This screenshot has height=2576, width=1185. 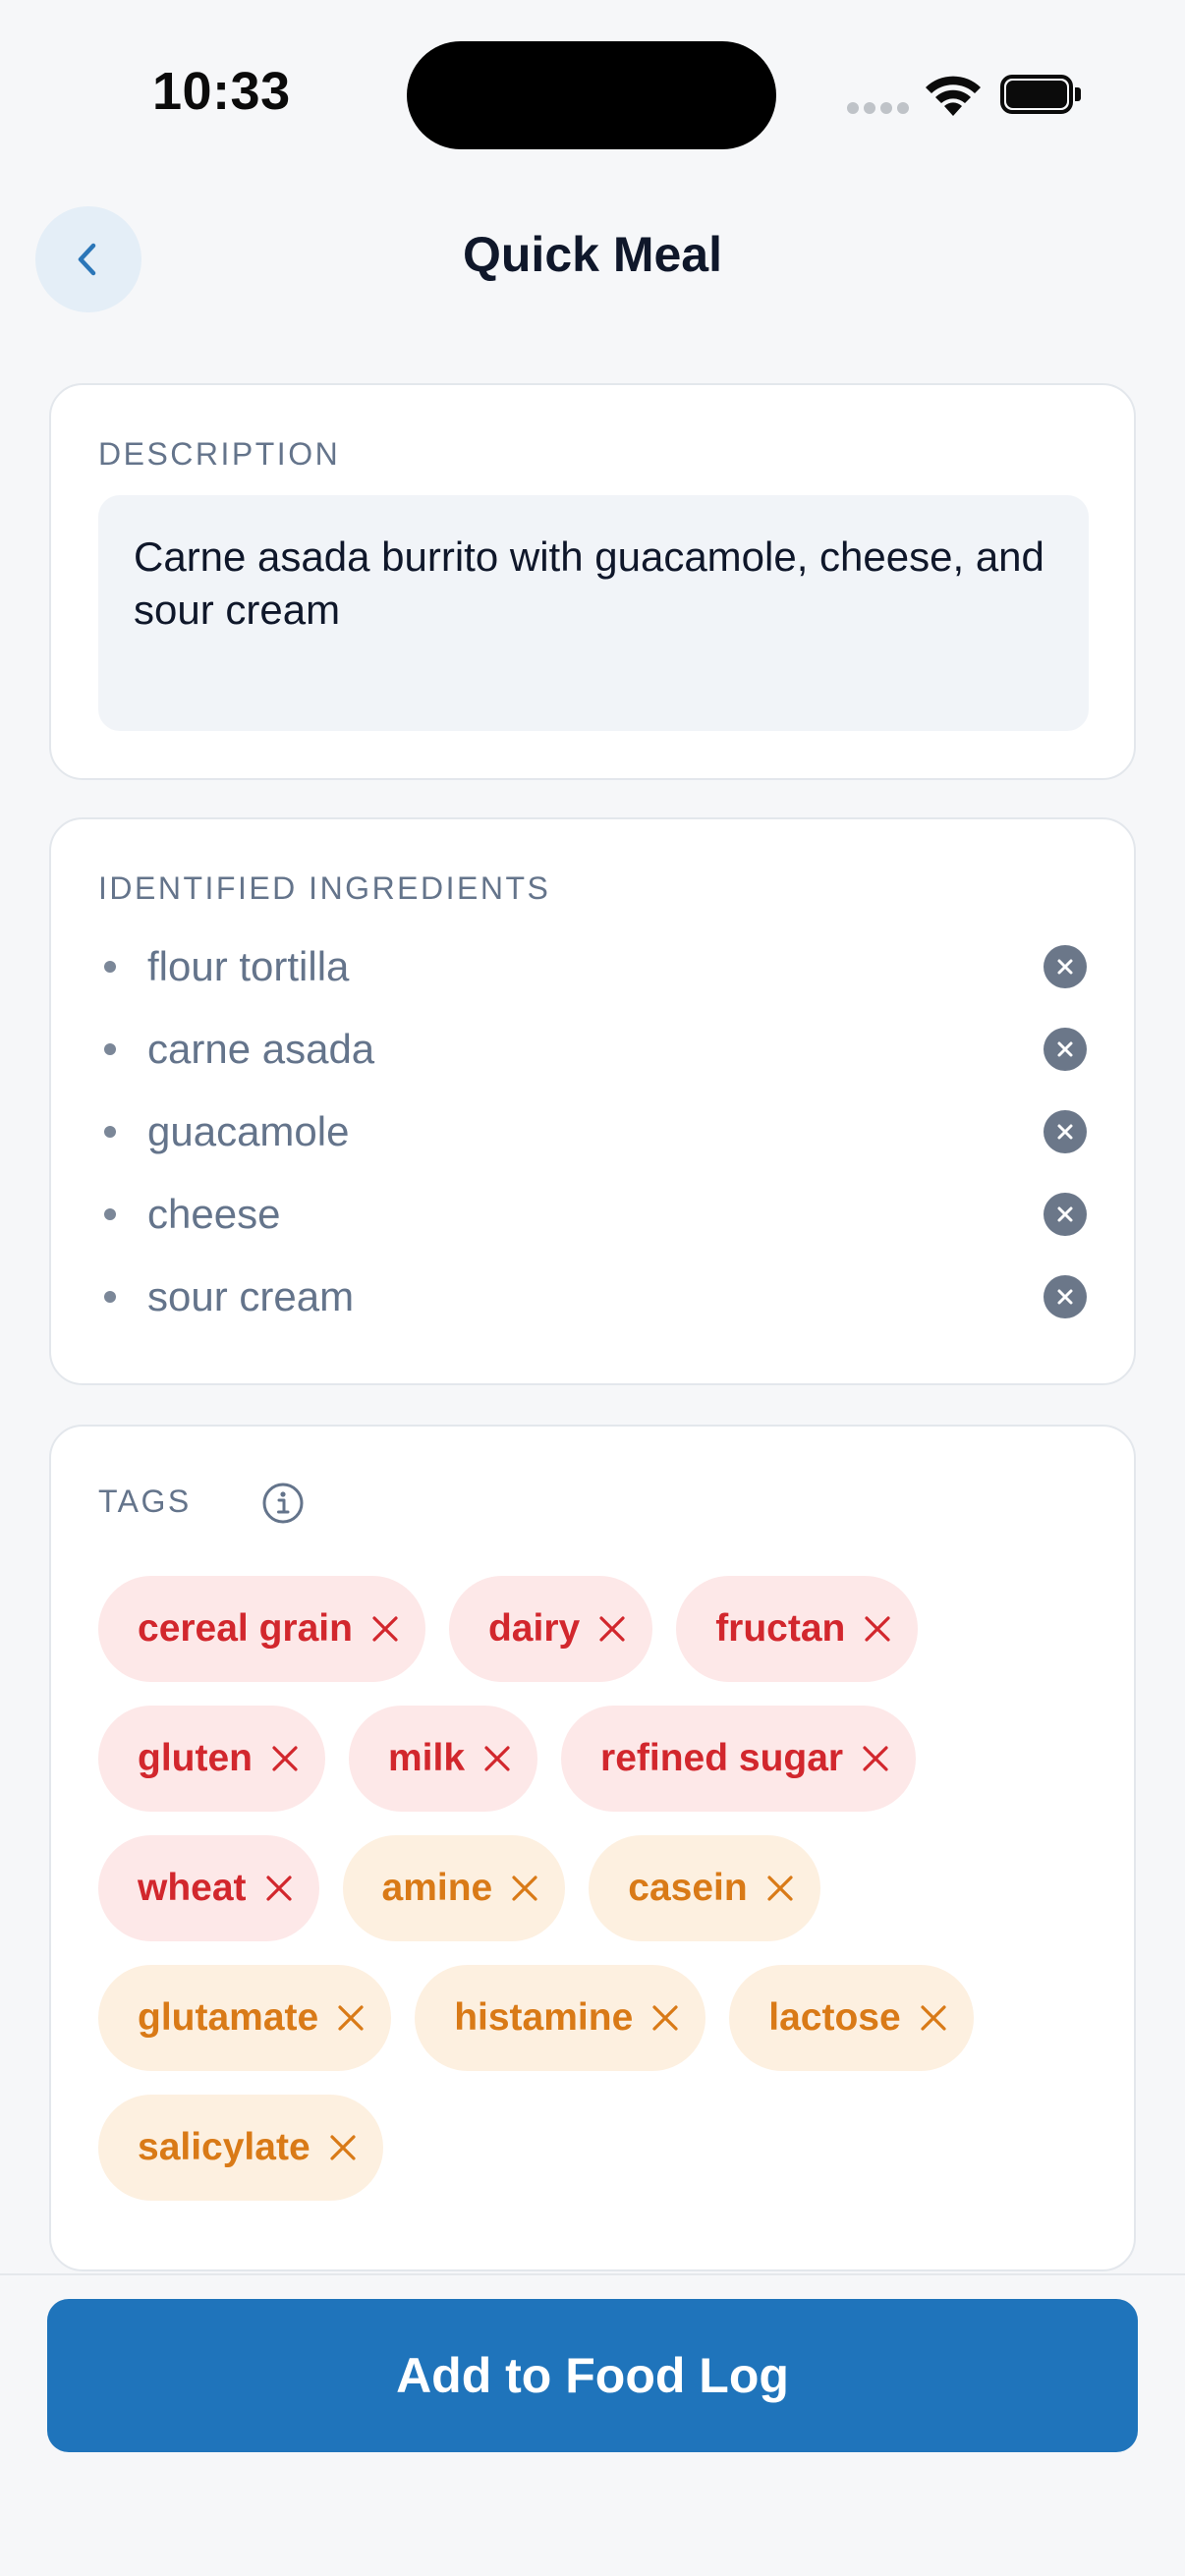 I want to click on status-bar: 10:33, so click(x=592, y=93).